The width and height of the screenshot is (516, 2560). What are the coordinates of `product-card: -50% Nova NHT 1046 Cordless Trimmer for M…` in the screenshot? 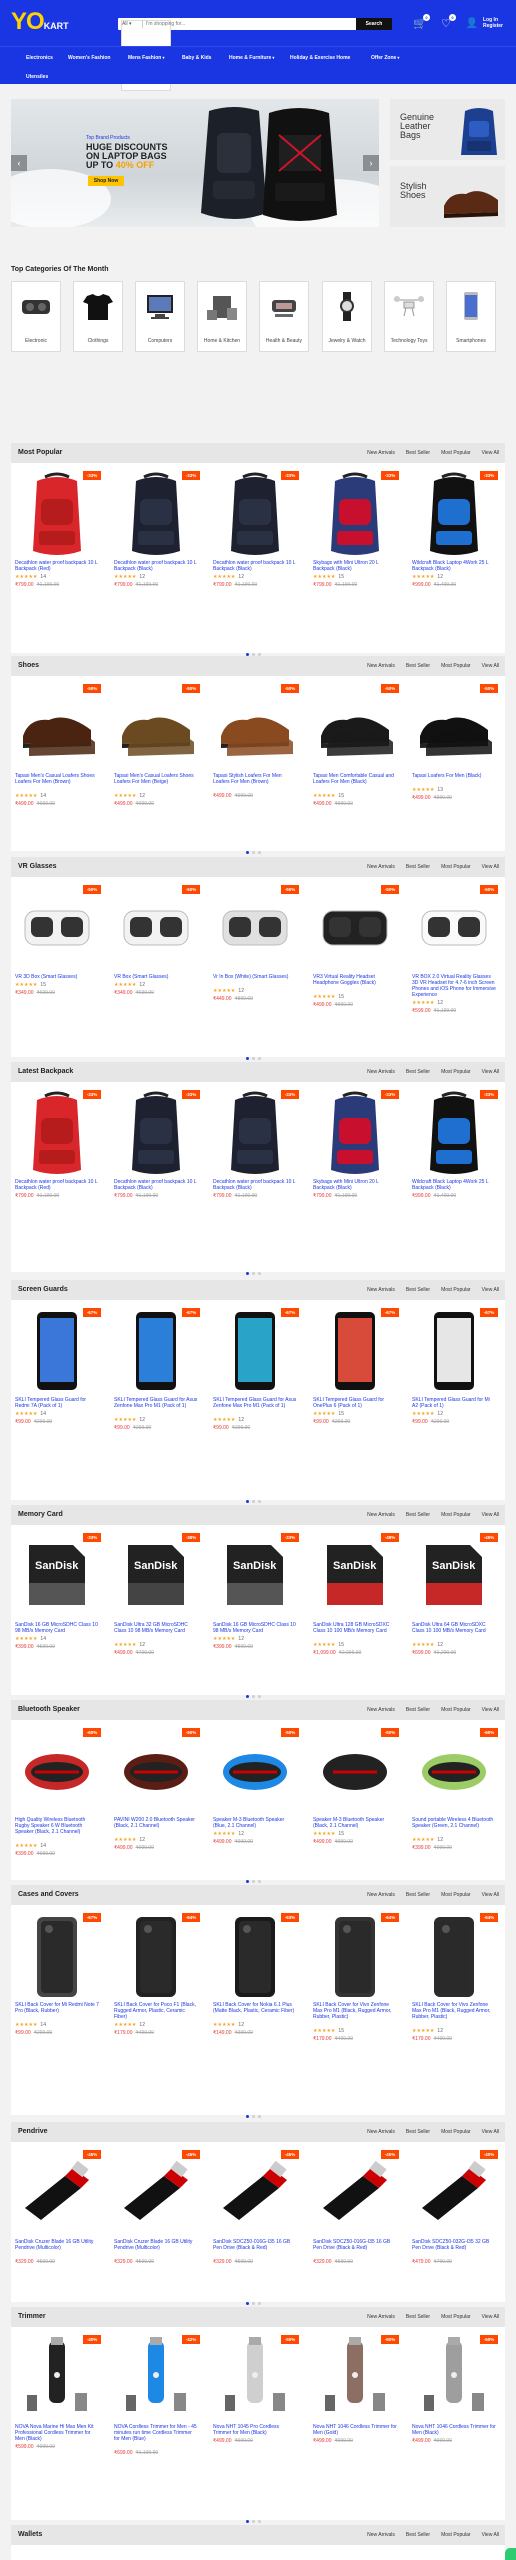 It's located at (355, 2410).